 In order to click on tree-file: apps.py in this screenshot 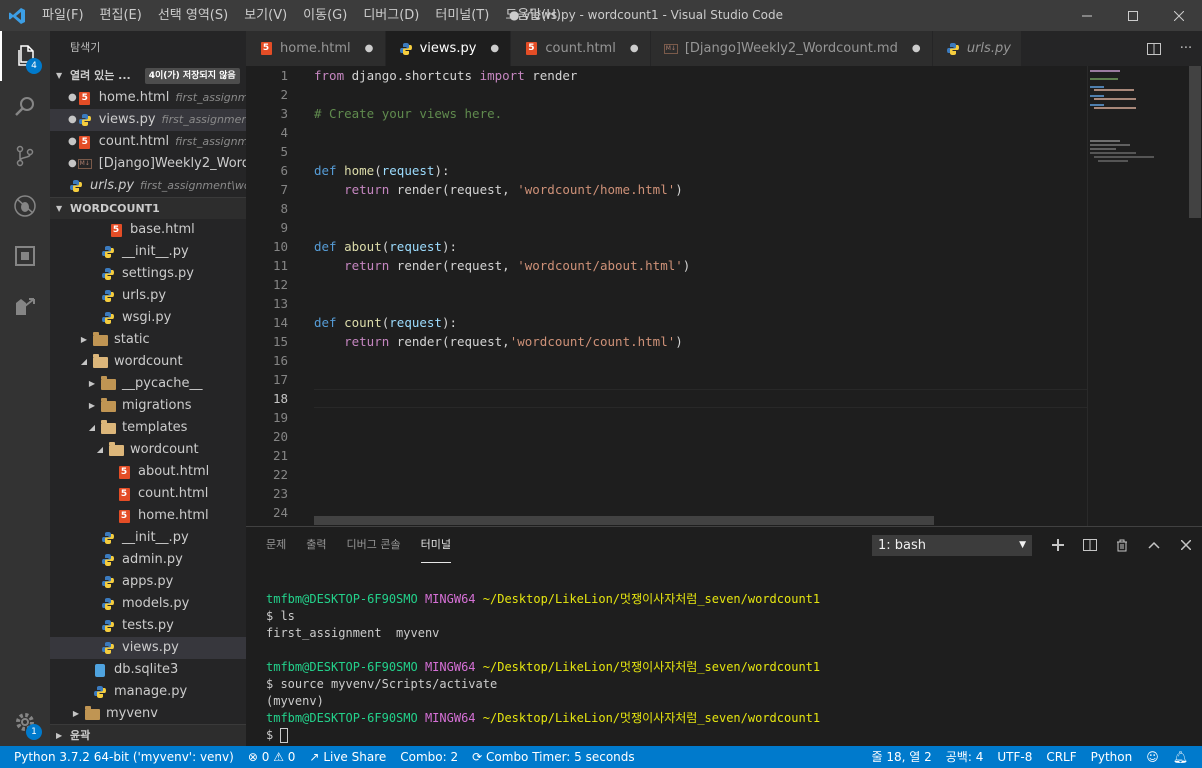, I will do `click(148, 582)`.